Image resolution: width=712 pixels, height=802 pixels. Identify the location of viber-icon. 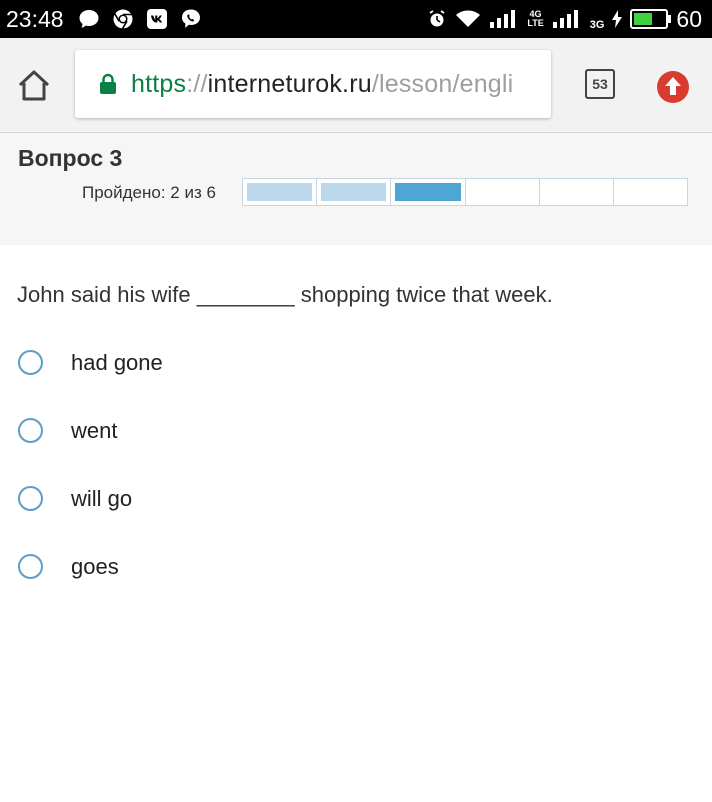
(191, 18).